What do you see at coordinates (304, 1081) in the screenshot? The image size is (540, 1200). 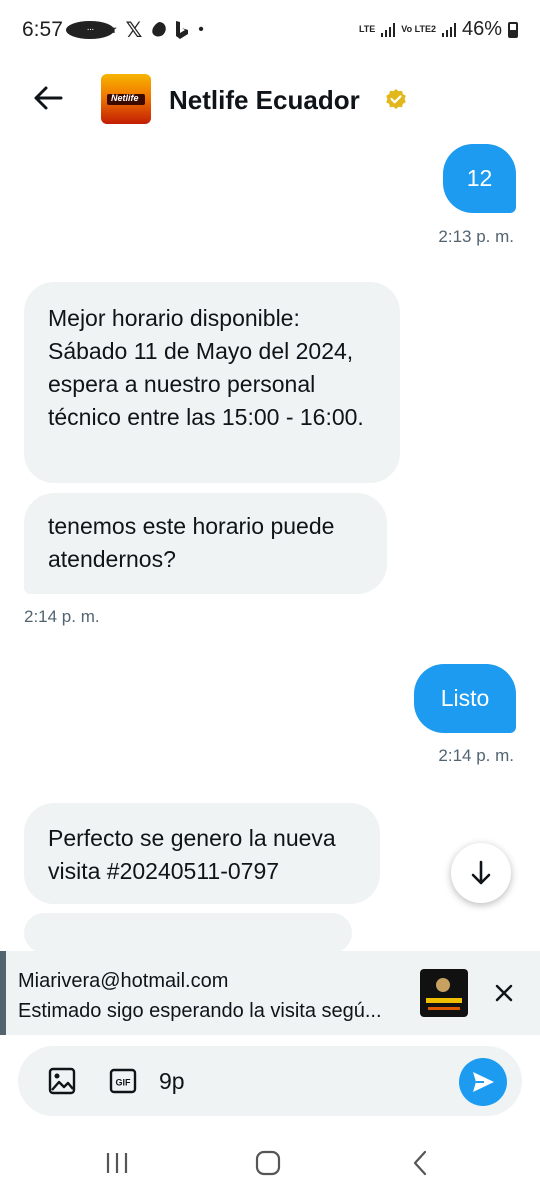 I see `message-input` at bounding box center [304, 1081].